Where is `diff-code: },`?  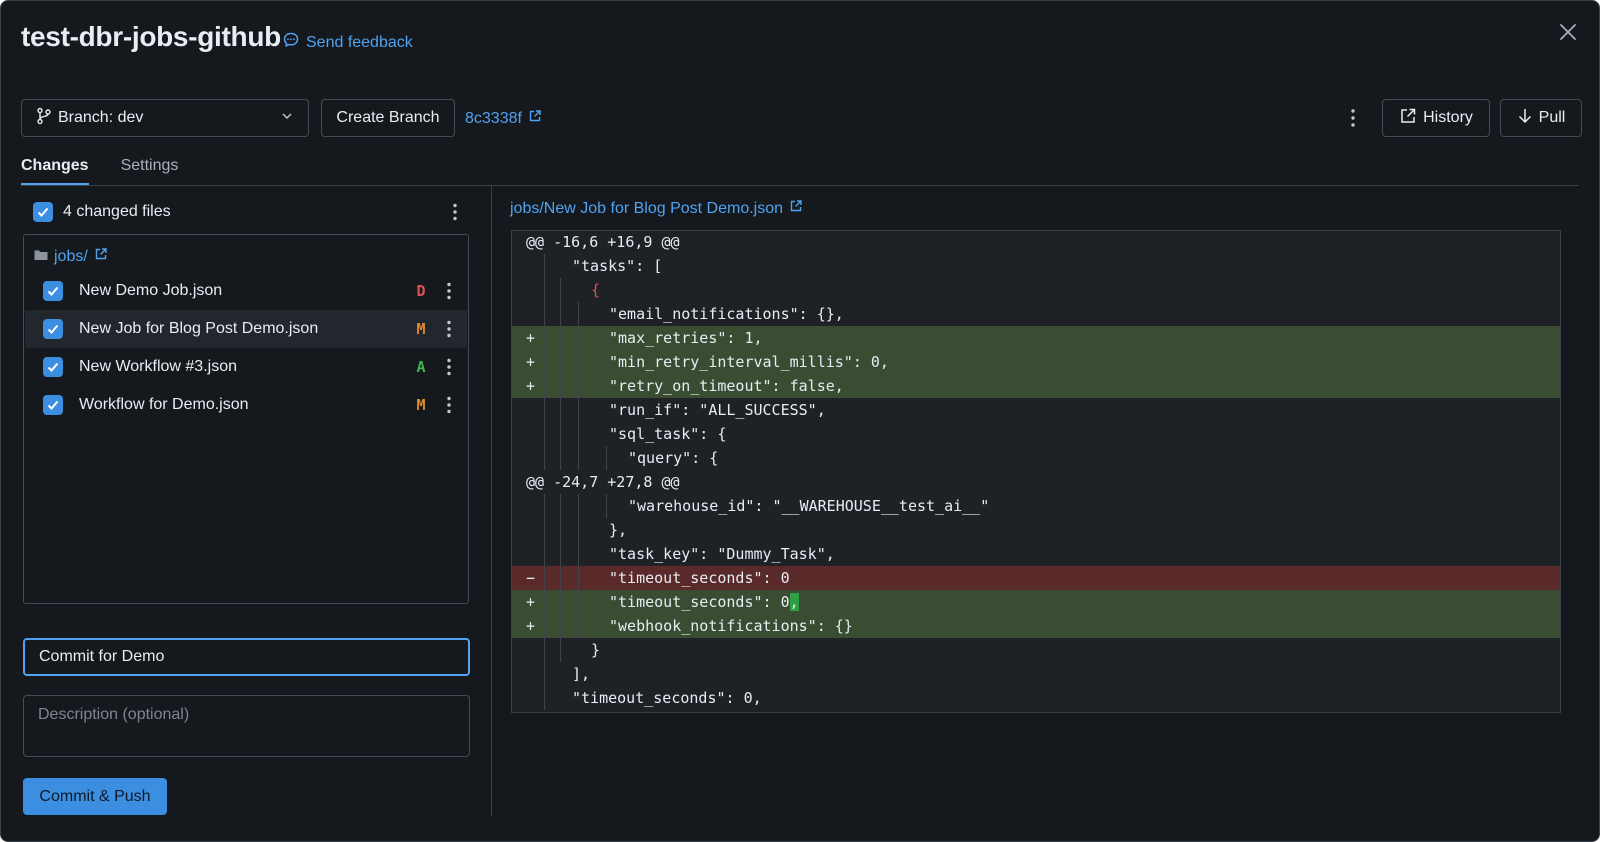 diff-code: }, is located at coordinates (618, 530).